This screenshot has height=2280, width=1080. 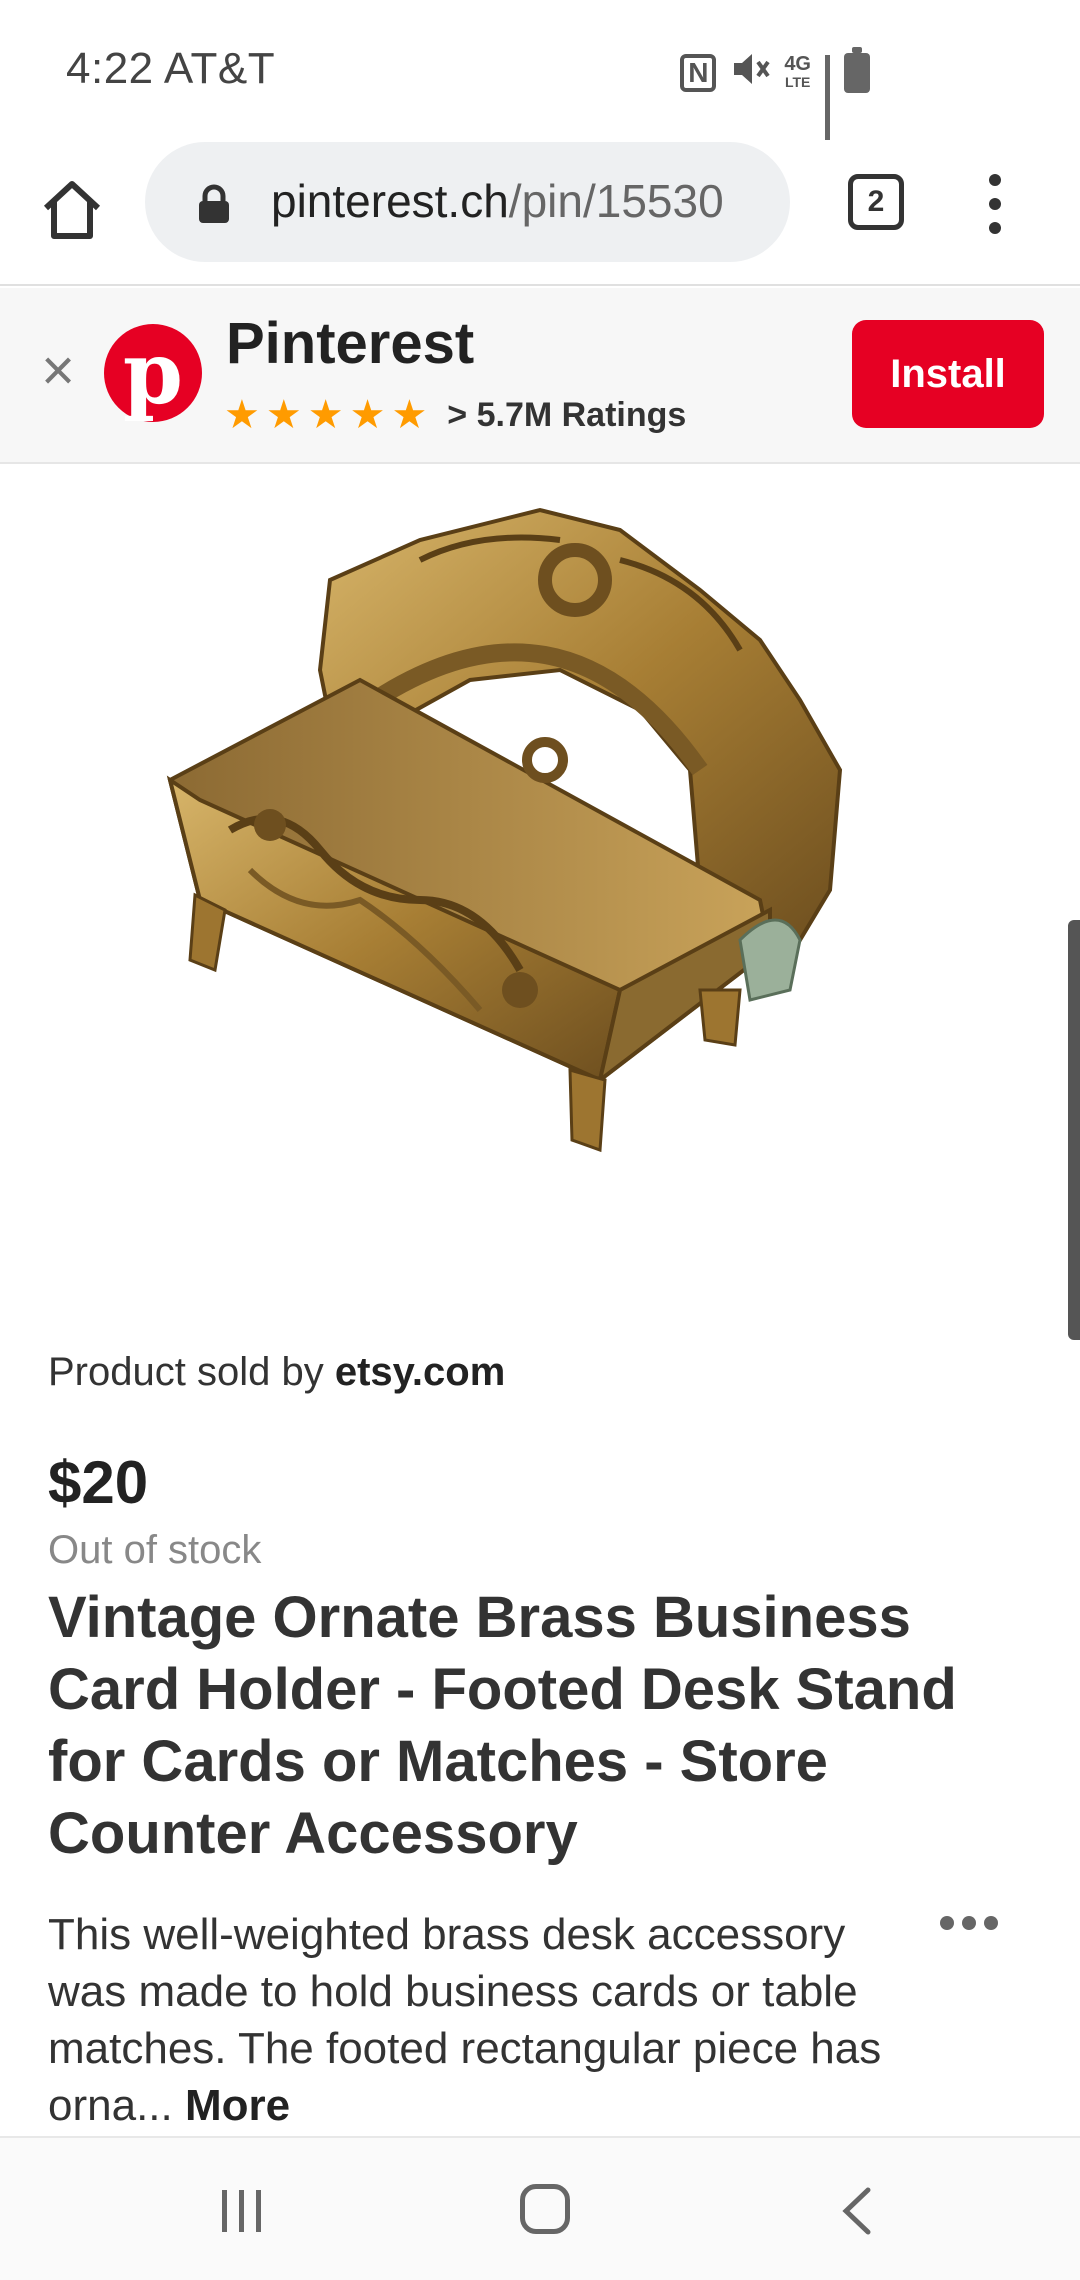 What do you see at coordinates (98, 1482) in the screenshot?
I see `product-price: $20` at bounding box center [98, 1482].